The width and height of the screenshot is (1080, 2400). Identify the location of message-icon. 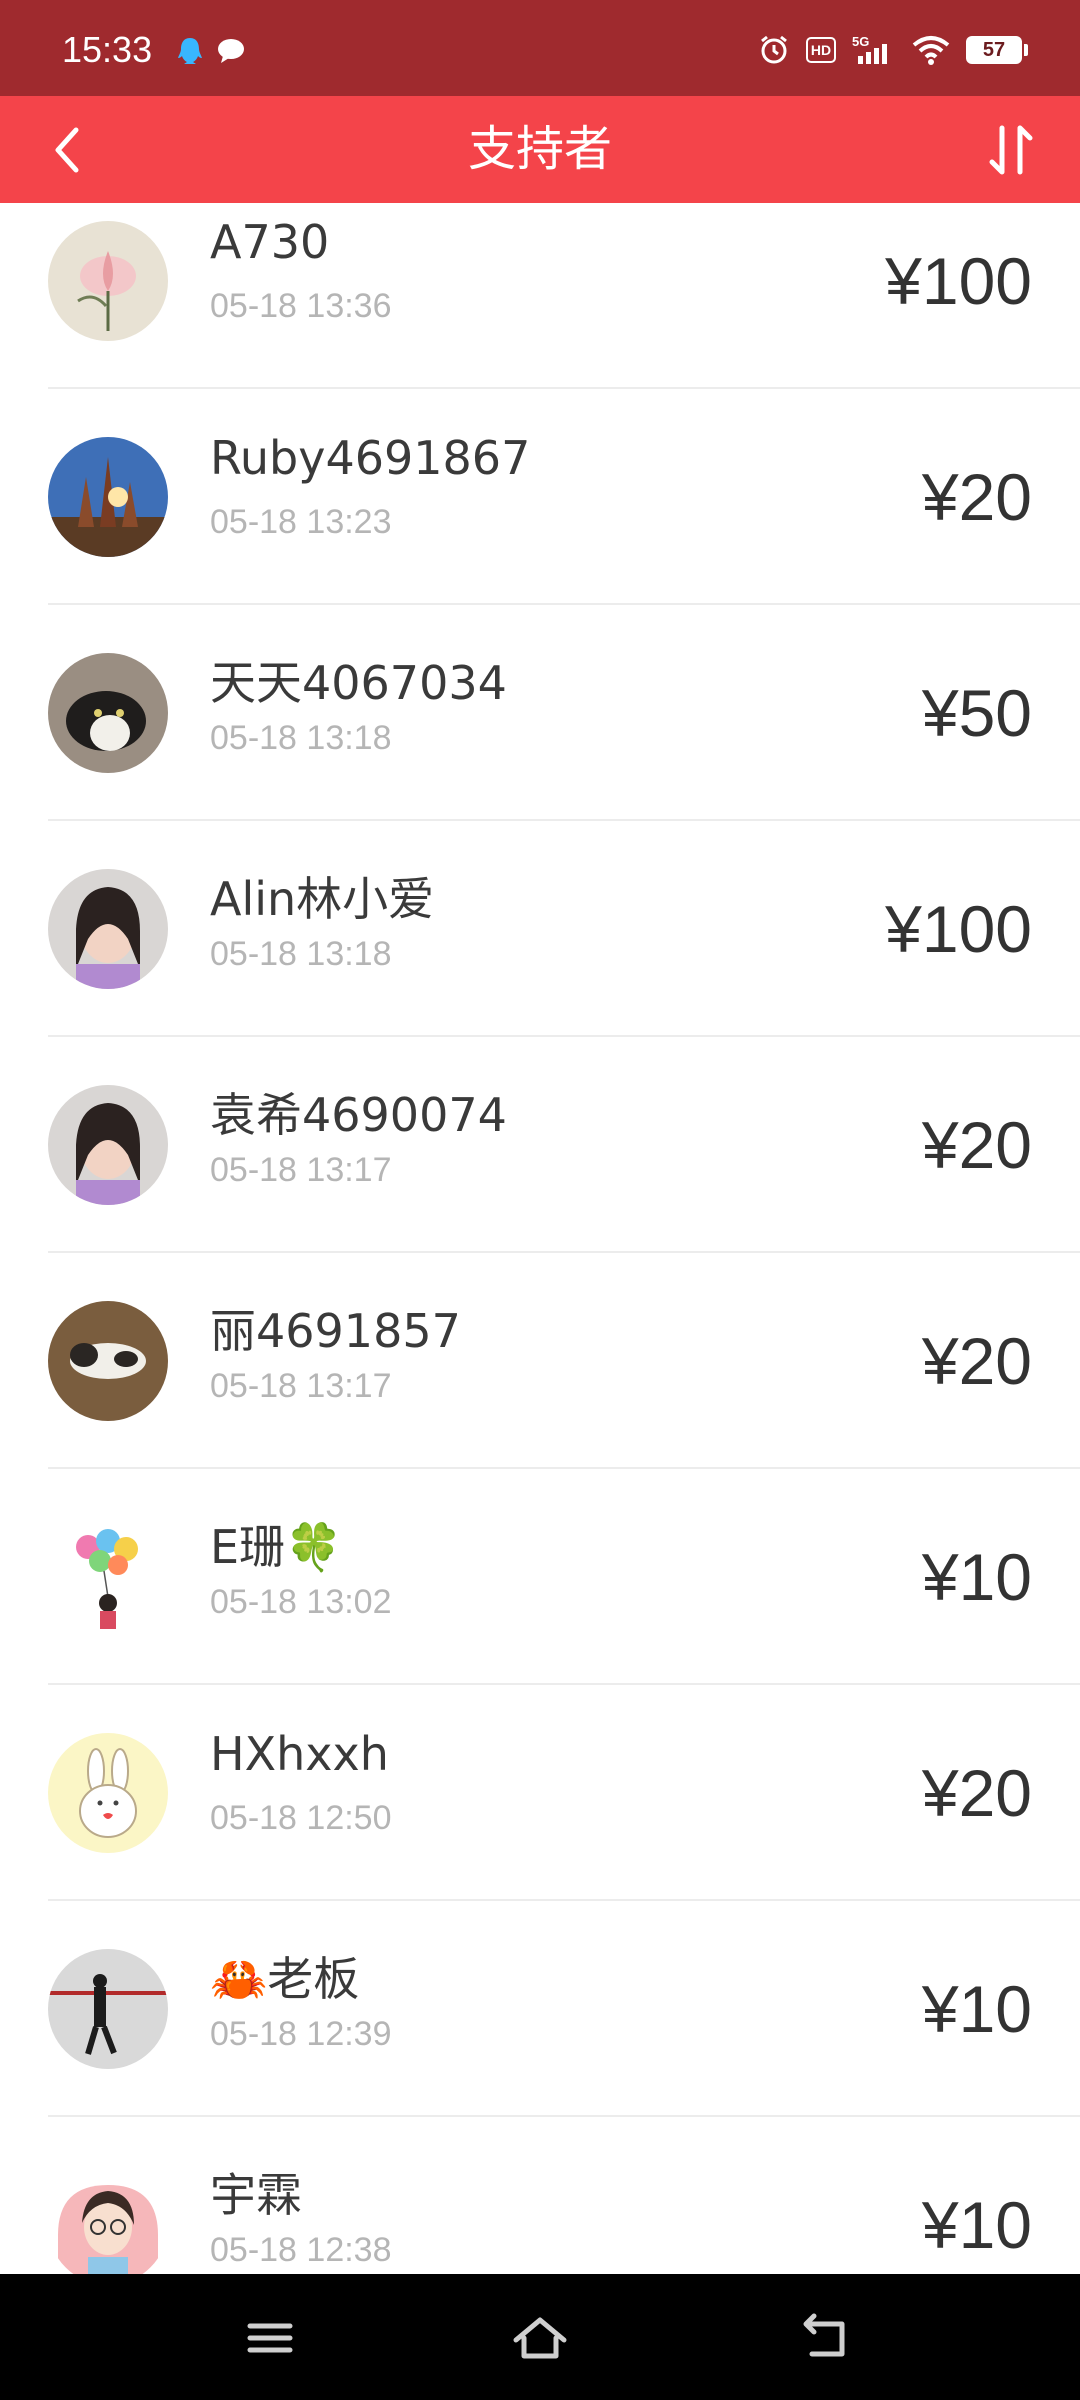
(231, 51).